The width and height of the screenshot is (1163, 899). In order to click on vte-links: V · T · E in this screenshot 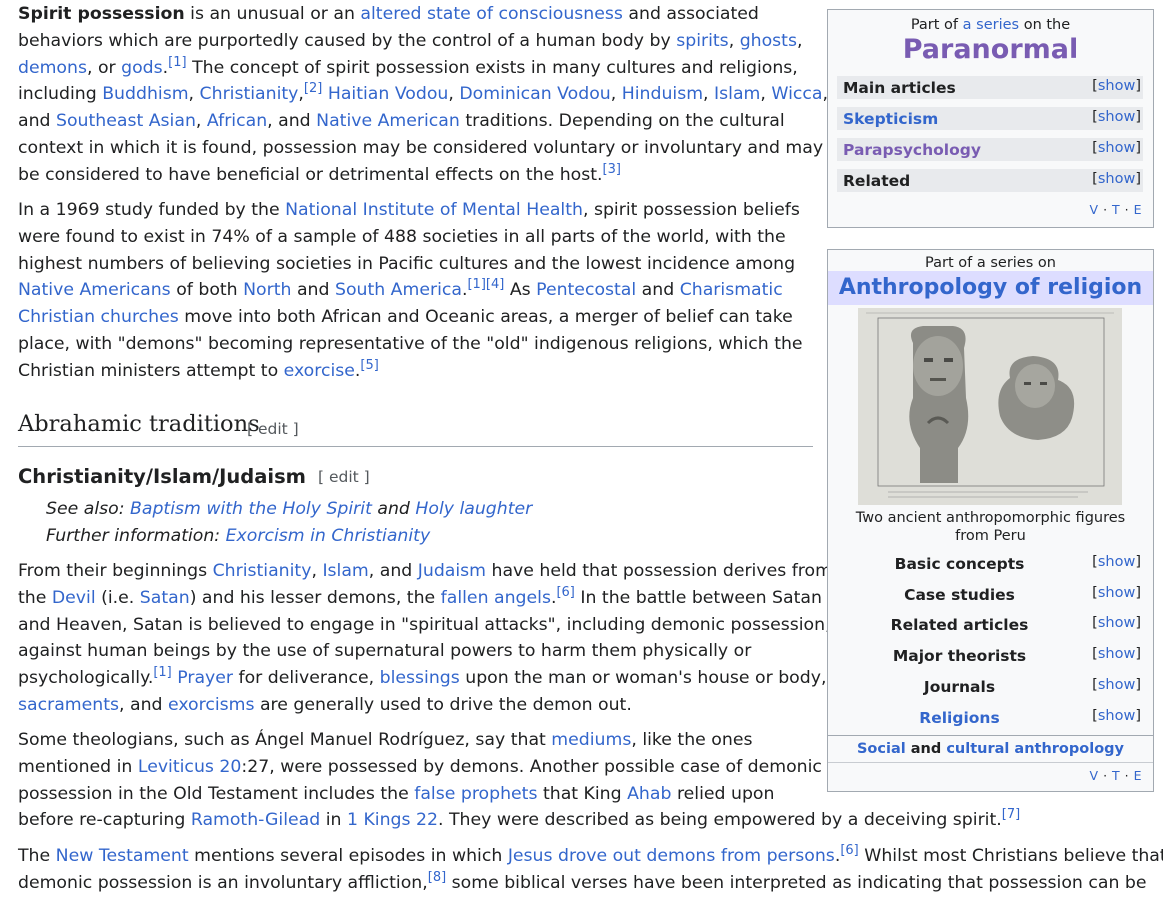, I will do `click(1115, 775)`.